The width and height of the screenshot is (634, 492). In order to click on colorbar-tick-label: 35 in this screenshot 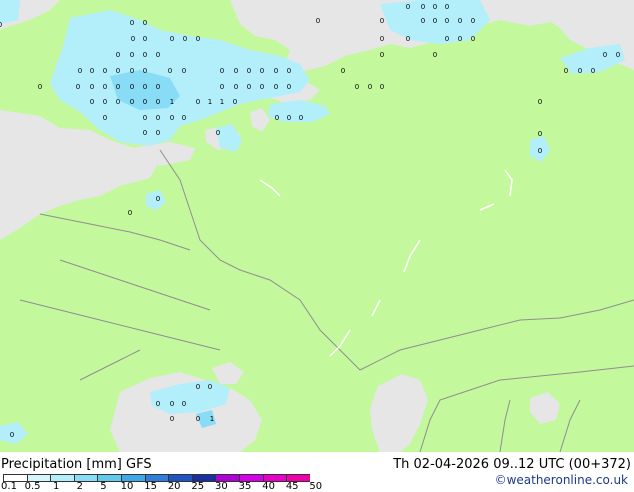, I will do `click(245, 486)`.